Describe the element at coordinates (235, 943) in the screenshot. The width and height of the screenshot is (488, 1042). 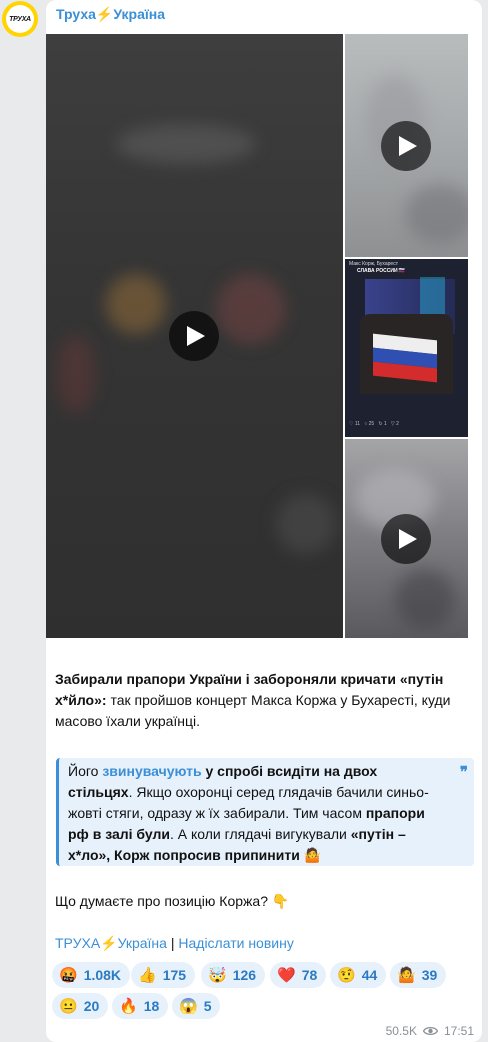
I see `send-news-link: Надіслати новину` at that location.